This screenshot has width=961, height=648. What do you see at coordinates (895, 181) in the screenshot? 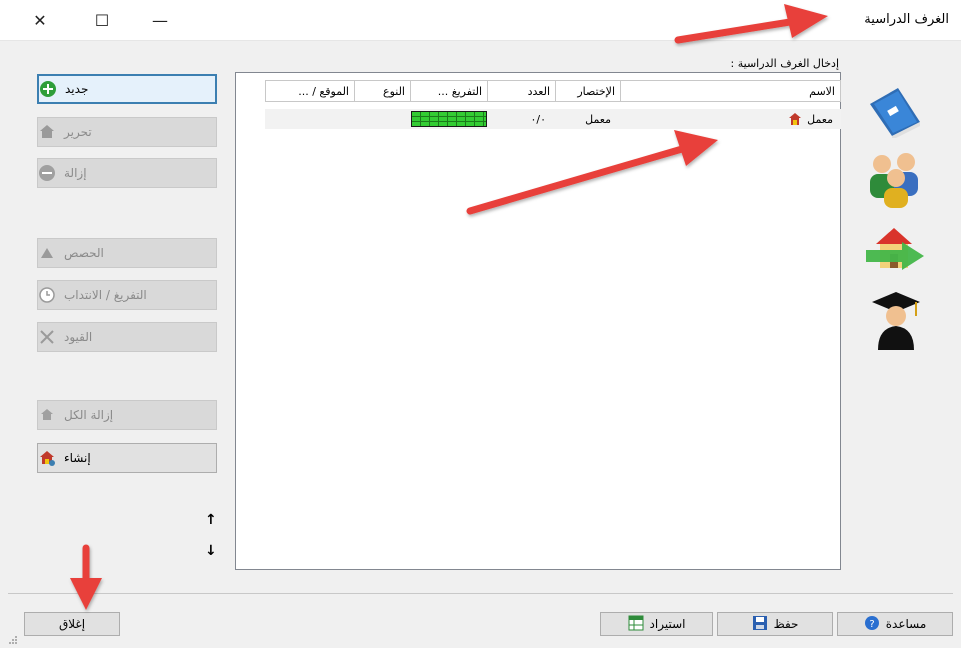
I see `people-icon` at bounding box center [895, 181].